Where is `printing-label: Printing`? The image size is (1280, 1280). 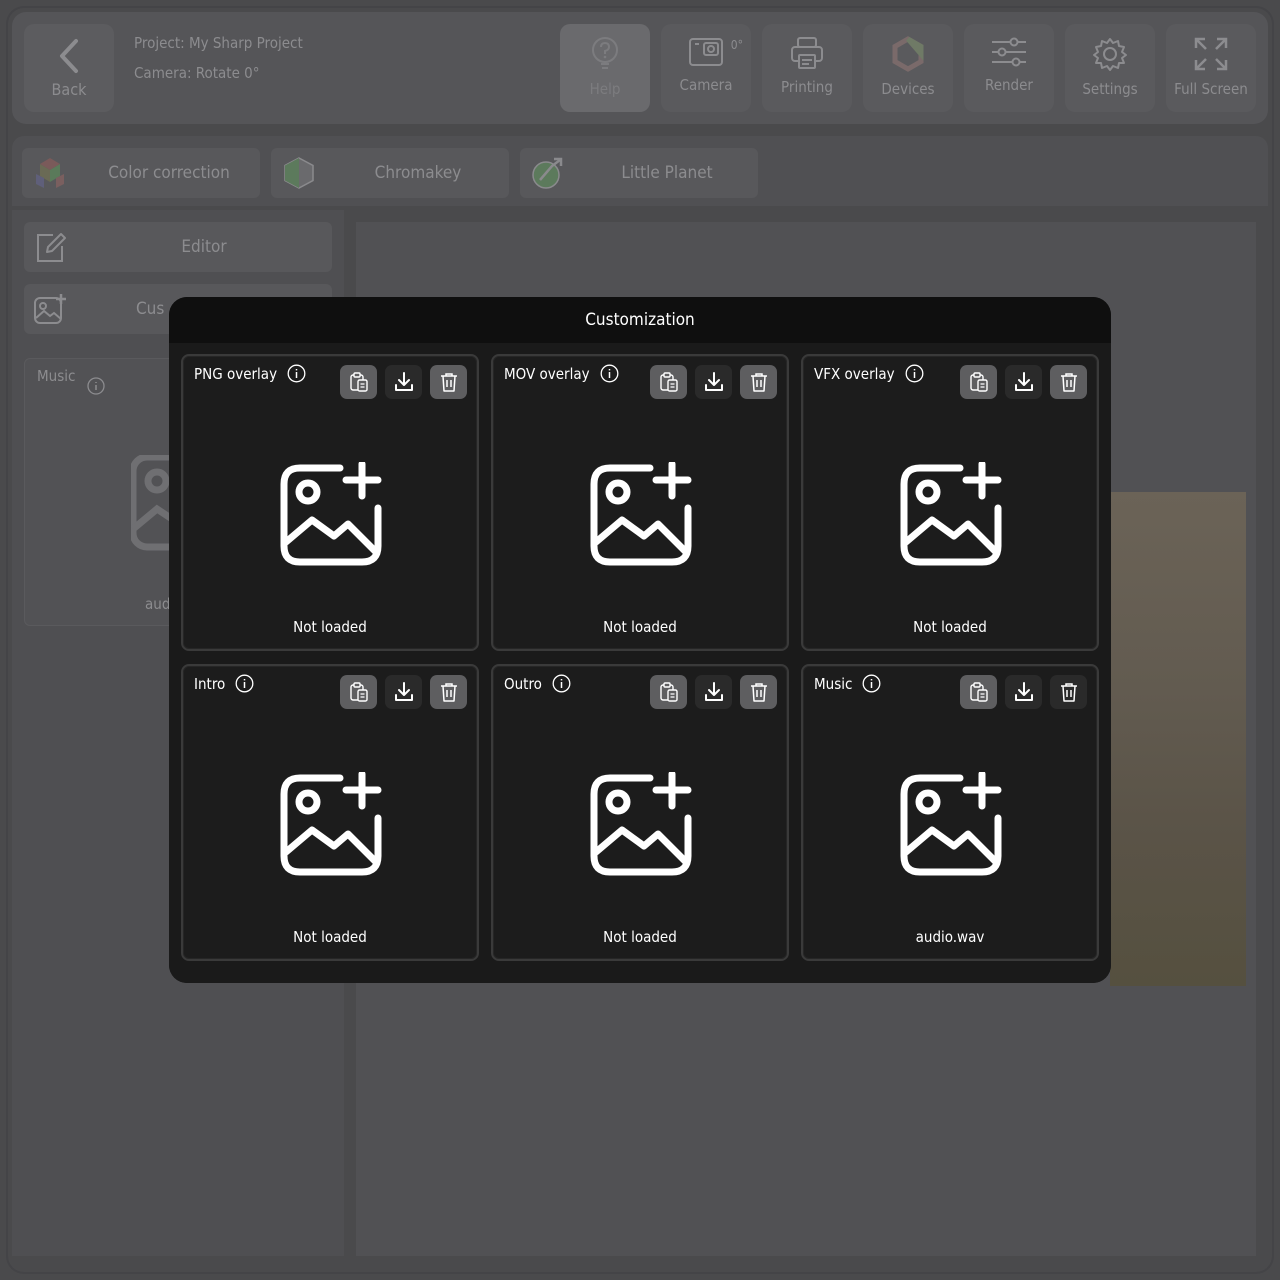
printing-label: Printing is located at coordinates (807, 87).